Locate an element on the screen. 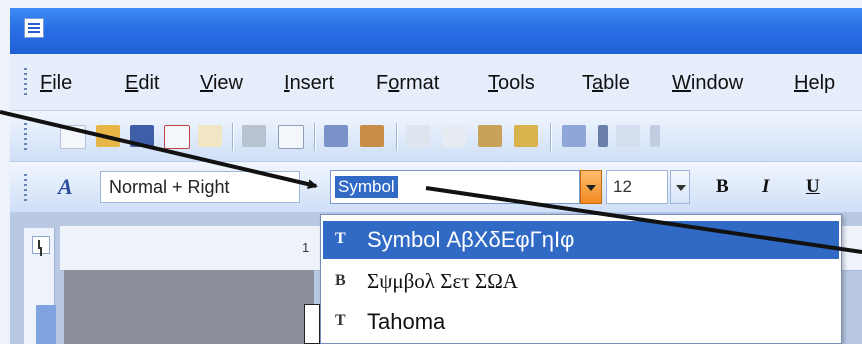 This screenshot has height=344, width=862. font-dropdown-button is located at coordinates (591, 187).